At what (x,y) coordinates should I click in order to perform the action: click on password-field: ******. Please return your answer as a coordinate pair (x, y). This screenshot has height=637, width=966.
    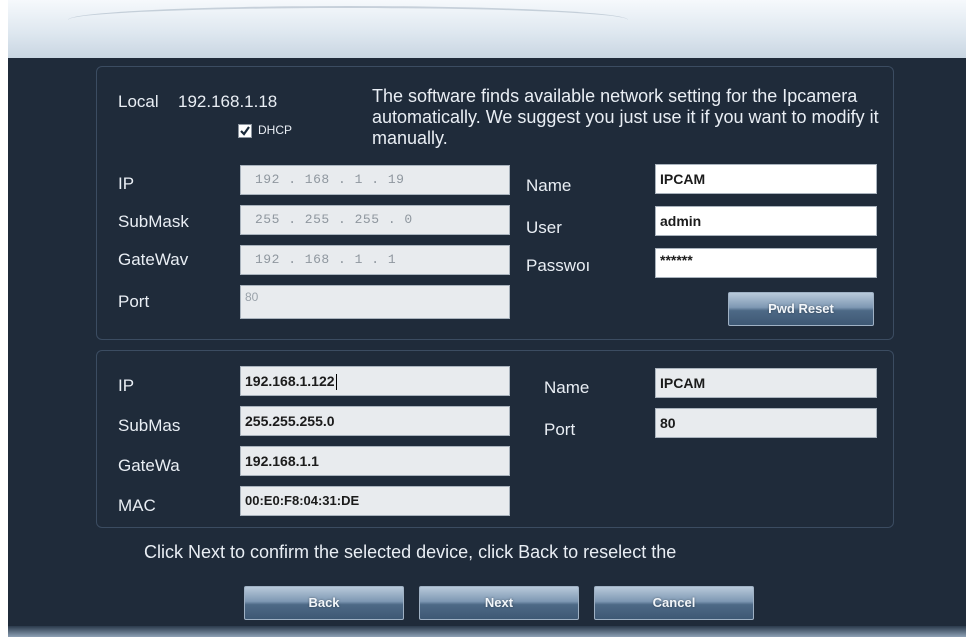
    Looking at the image, I should click on (766, 263).